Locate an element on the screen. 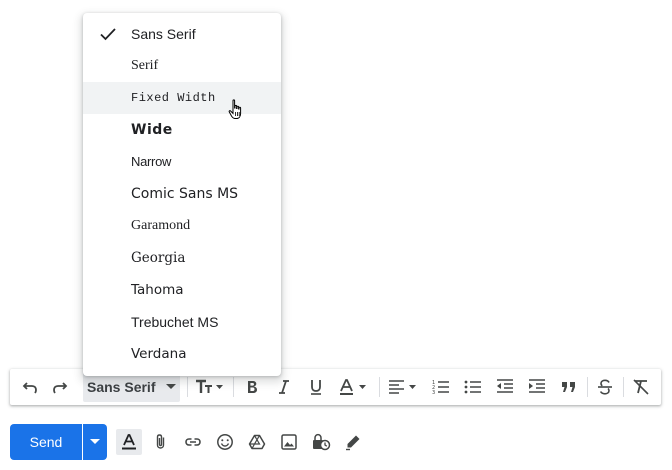  indent-less-icon is located at coordinates (505, 386).